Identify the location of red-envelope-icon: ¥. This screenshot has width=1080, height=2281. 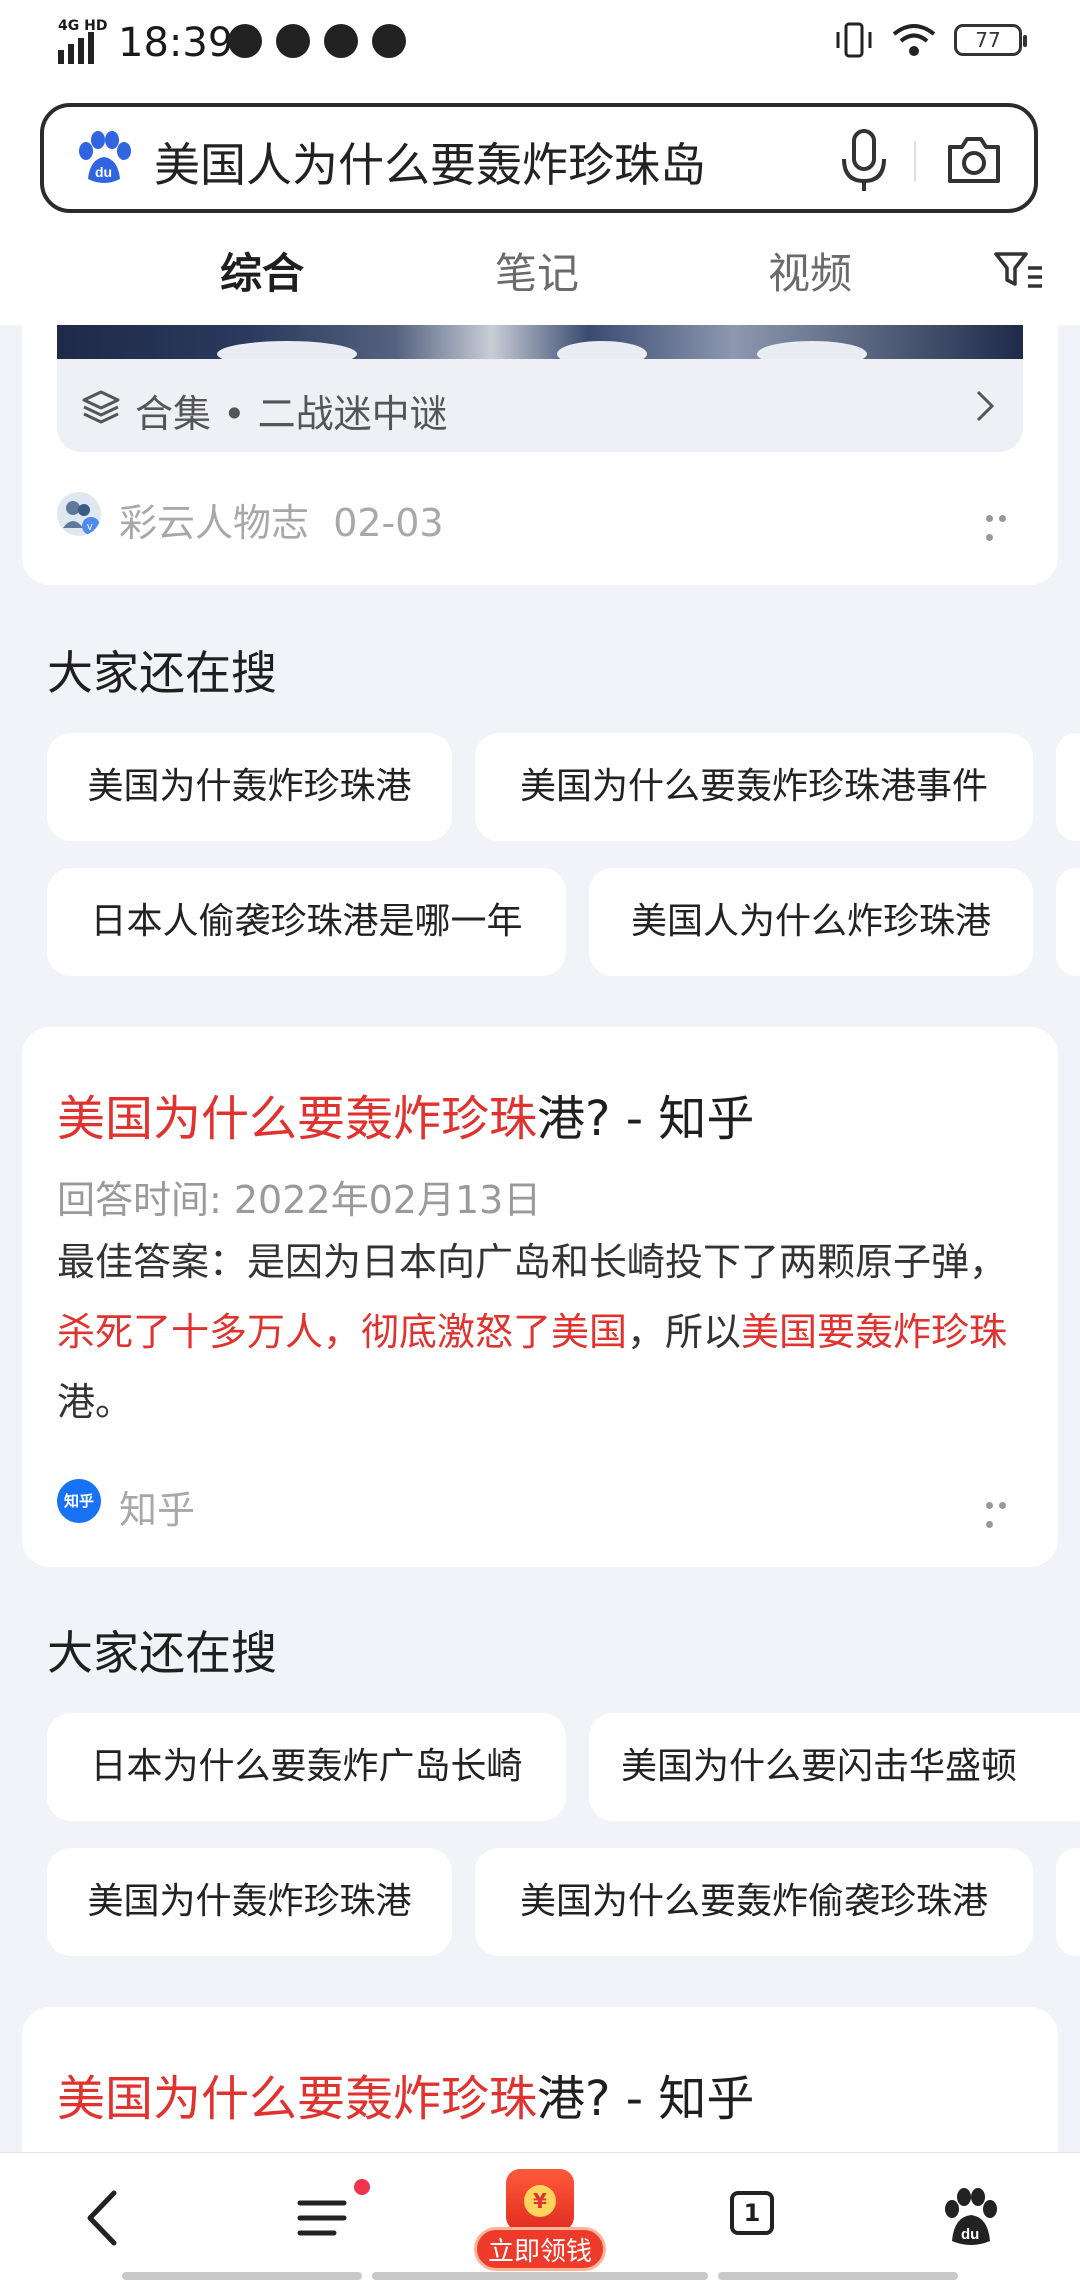
(540, 2200).